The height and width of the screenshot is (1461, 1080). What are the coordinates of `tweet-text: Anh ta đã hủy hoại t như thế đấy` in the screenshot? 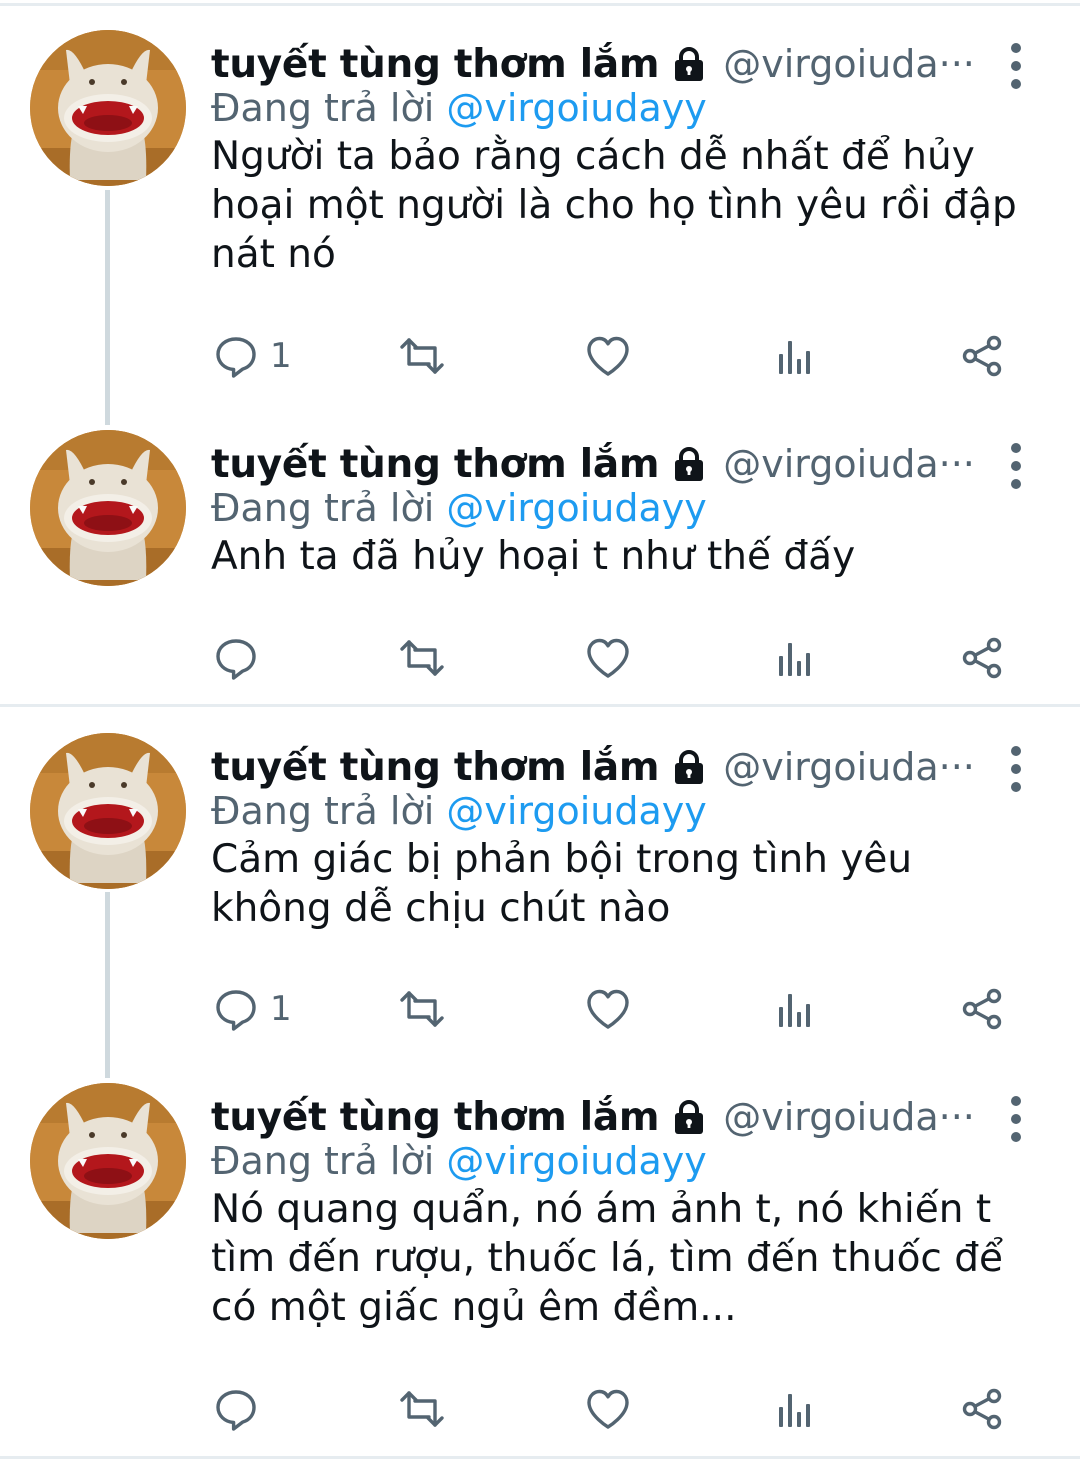 It's located at (621, 556).